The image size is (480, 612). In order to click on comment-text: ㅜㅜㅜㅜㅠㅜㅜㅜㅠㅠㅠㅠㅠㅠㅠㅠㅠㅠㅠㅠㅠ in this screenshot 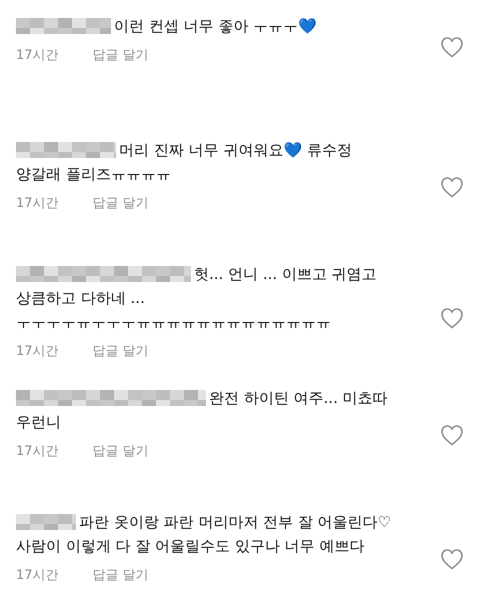, I will do `click(174, 322)`.